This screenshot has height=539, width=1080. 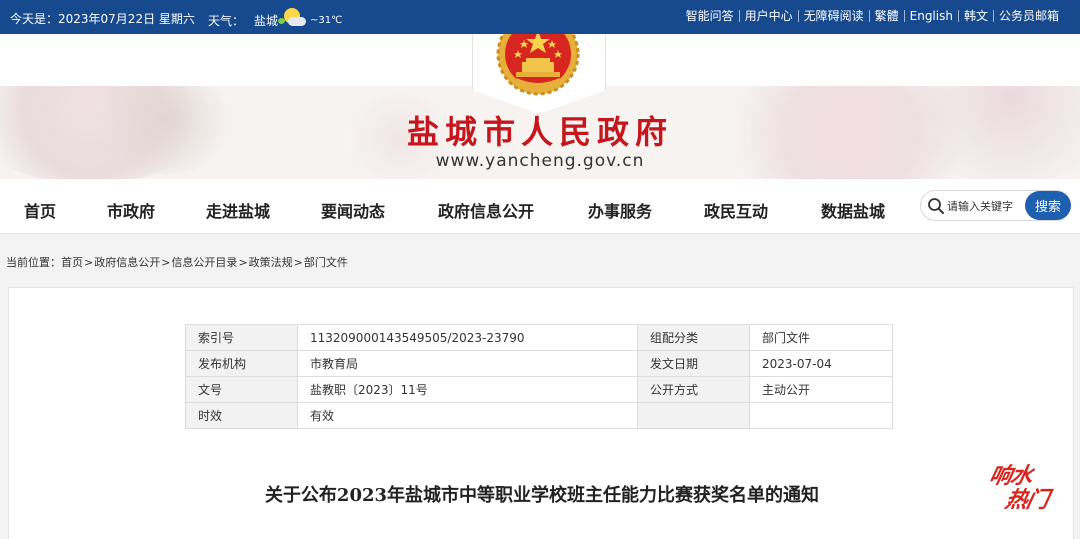 I want to click on search-input, so click(x=985, y=206).